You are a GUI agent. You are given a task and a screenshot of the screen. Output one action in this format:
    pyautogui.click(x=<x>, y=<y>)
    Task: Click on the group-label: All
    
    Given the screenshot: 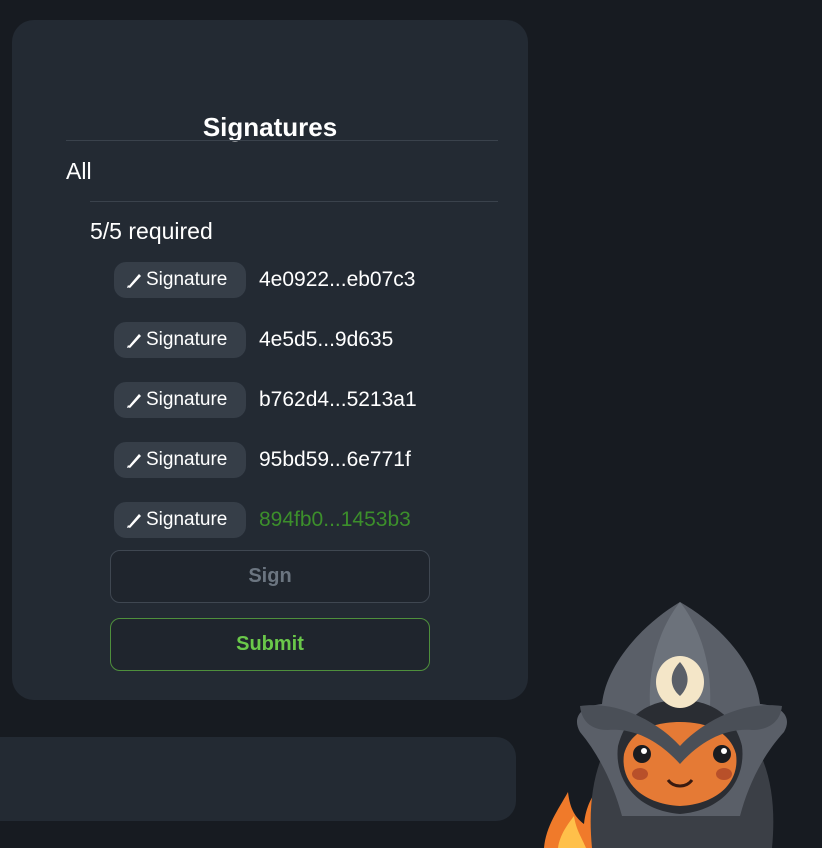 What is the action you would take?
    pyautogui.click(x=79, y=171)
    